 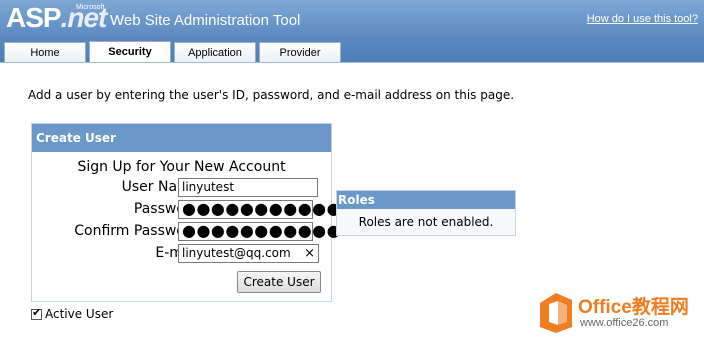 I want to click on roles-title: Roles, so click(x=426, y=200).